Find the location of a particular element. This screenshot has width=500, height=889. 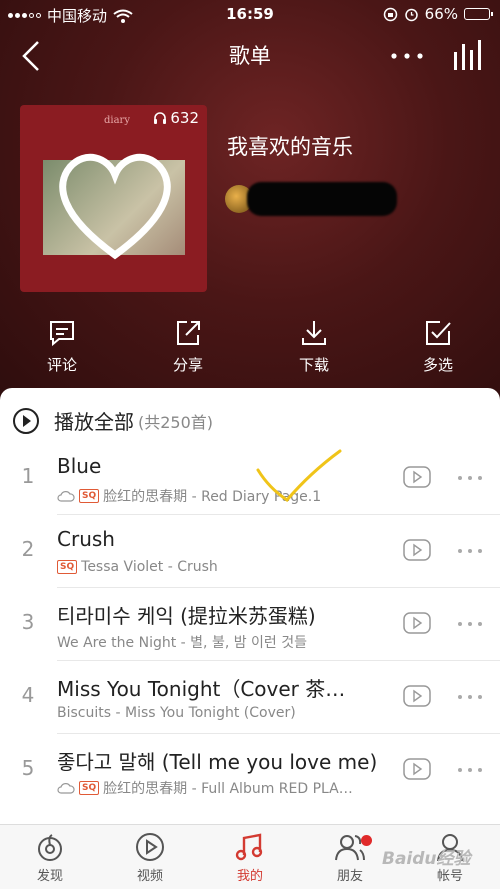

tab-discover: 发现 is located at coordinates (50, 857).